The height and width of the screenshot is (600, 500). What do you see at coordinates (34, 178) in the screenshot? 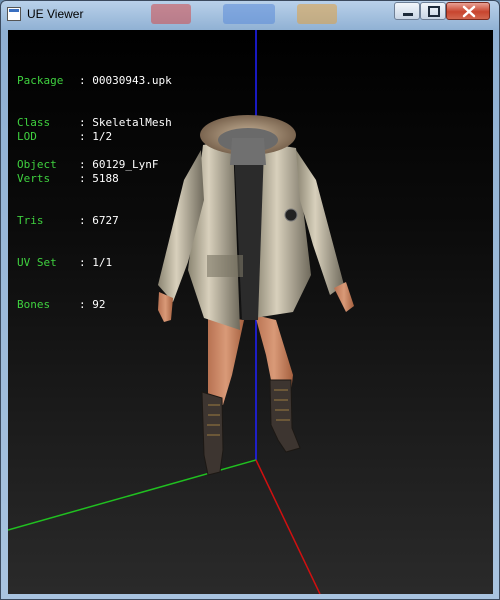
I see `info-label: Verts` at bounding box center [34, 178].